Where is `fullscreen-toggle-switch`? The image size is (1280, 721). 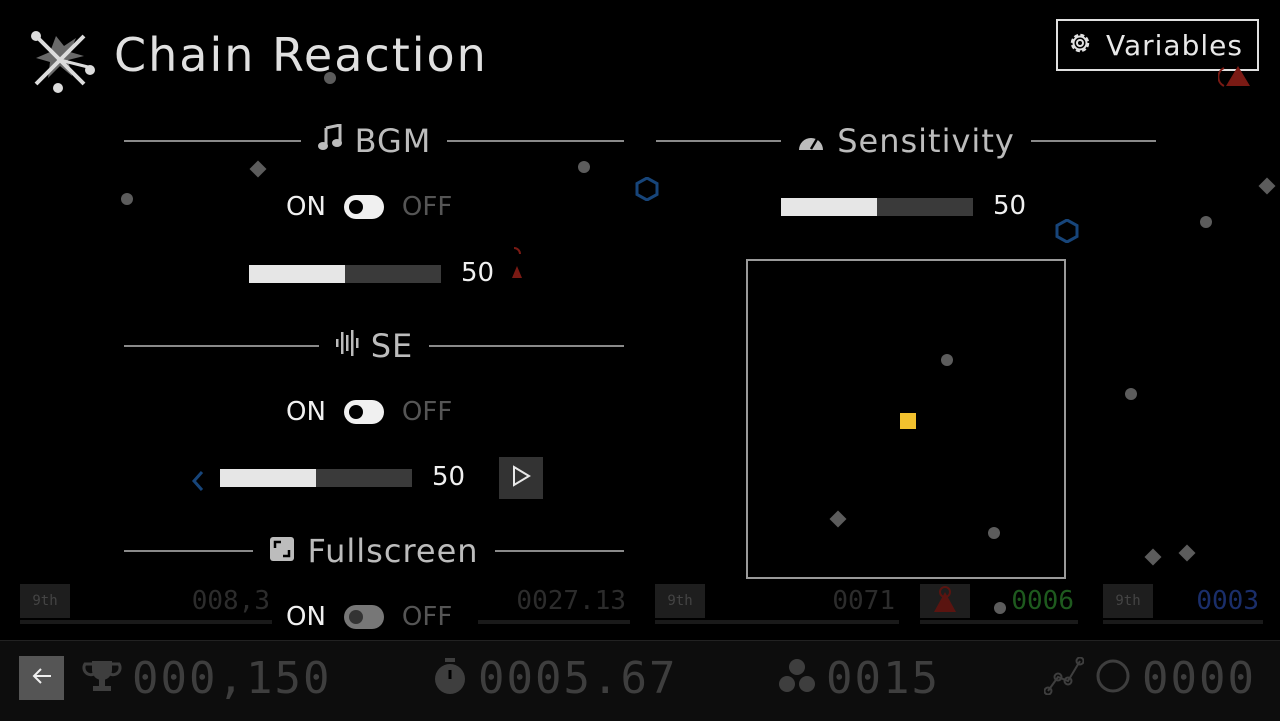
fullscreen-toggle-switch is located at coordinates (363, 617).